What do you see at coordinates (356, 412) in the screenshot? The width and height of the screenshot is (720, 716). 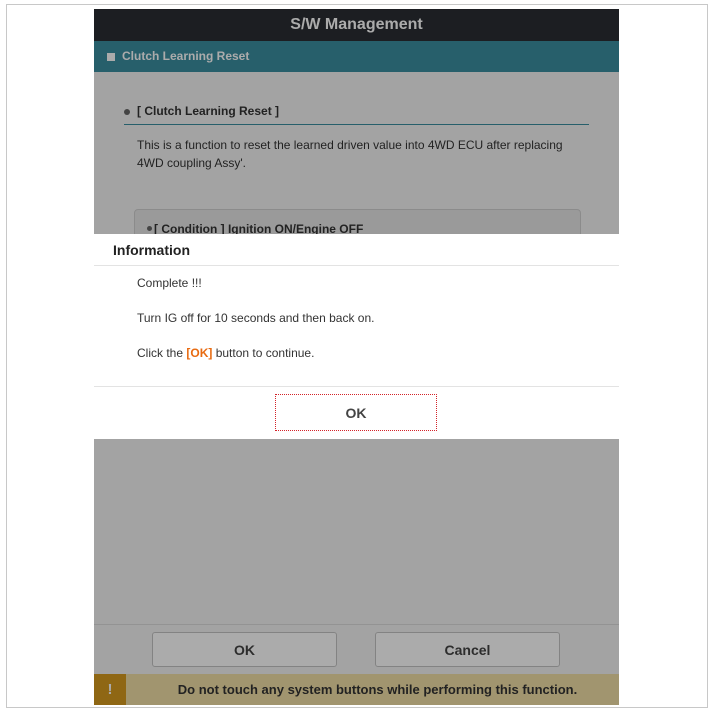 I see `dialog-ok-button: OK` at bounding box center [356, 412].